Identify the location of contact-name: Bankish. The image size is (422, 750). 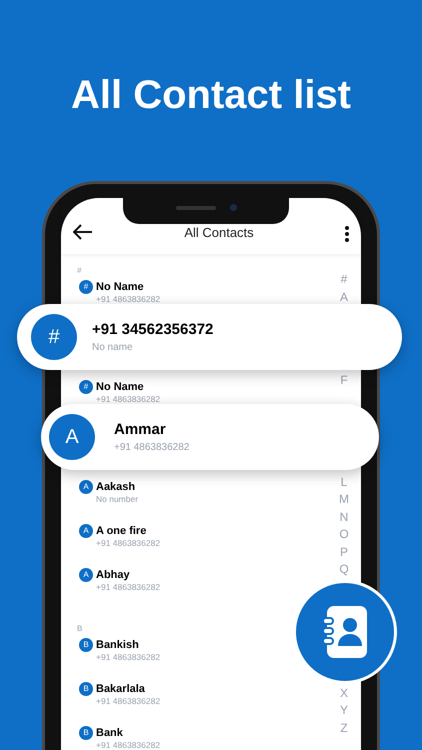
(118, 645).